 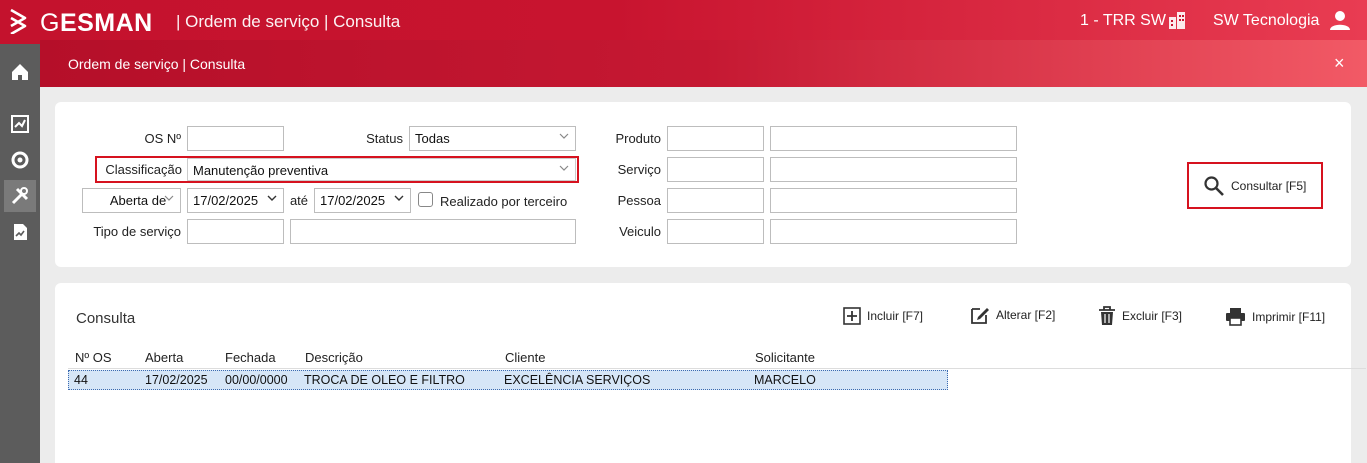 I want to click on home-icon, so click(x=20, y=72).